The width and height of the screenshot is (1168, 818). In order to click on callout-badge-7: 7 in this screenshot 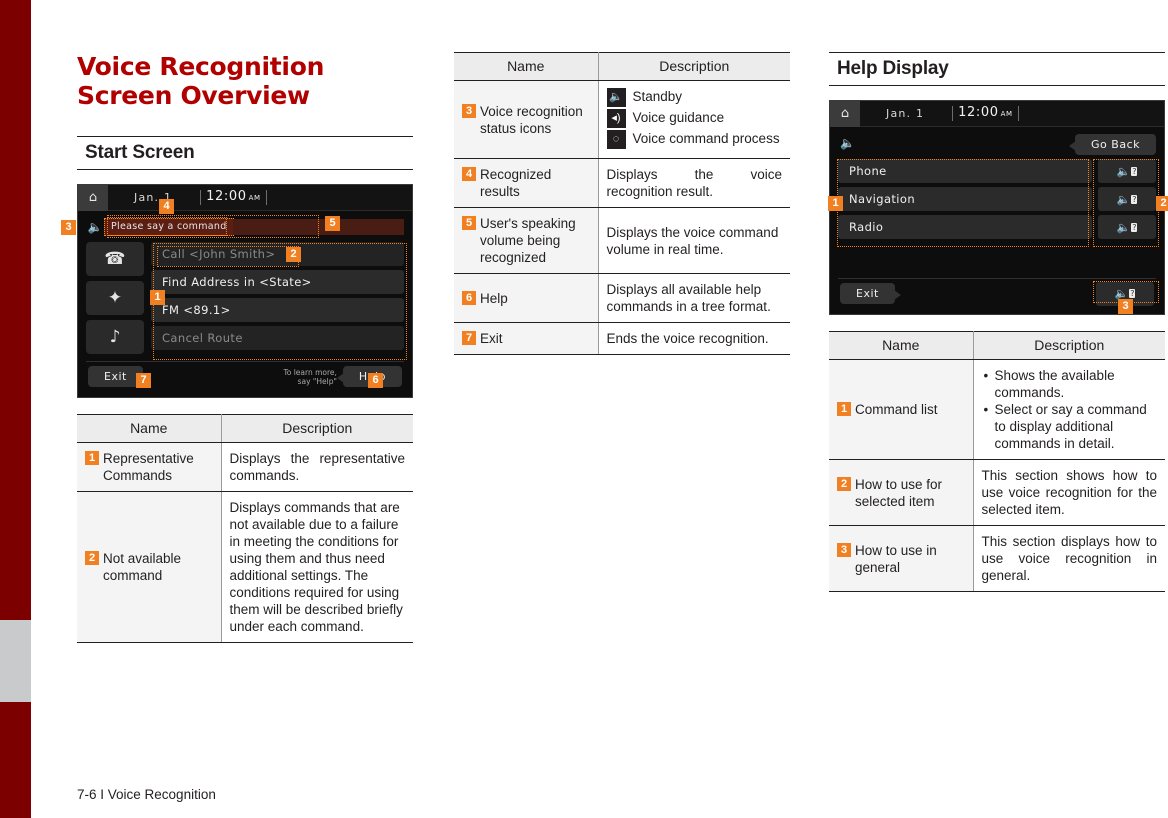, I will do `click(143, 380)`.